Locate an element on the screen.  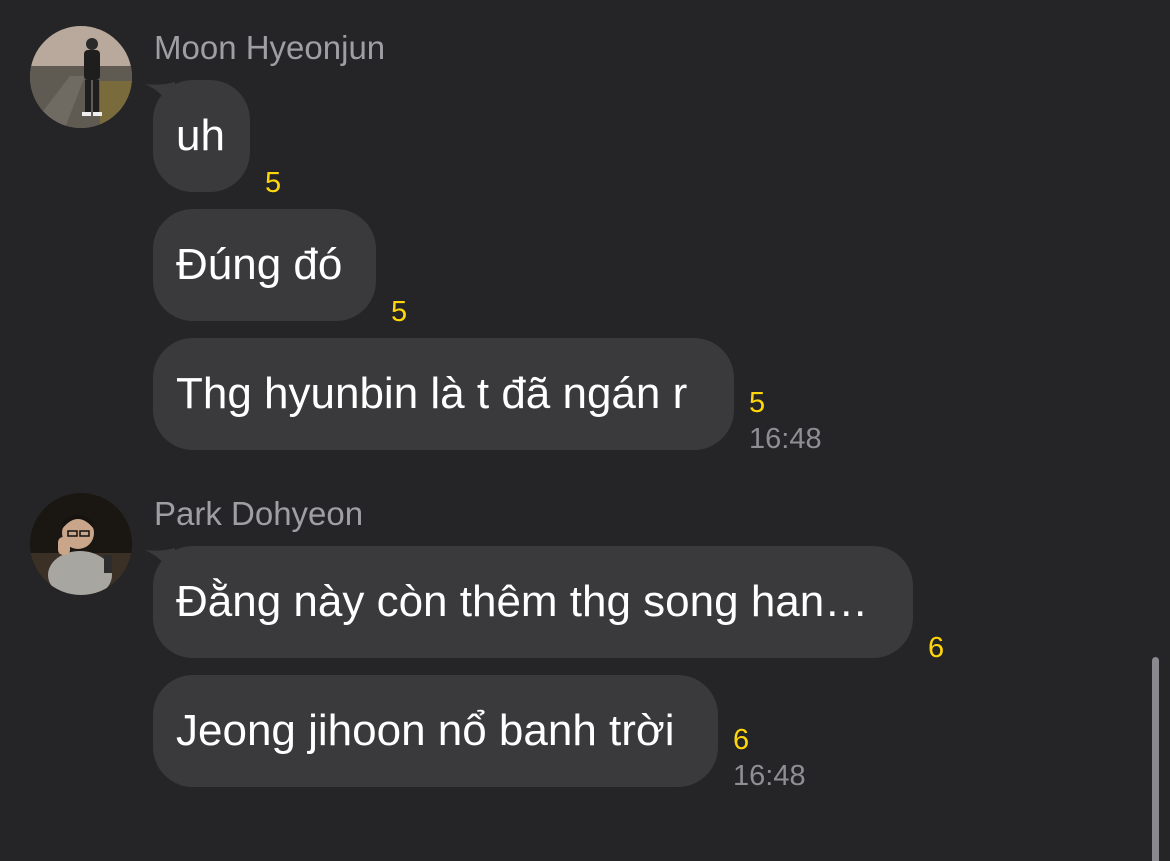
sender-name: Moon Hyeonjun is located at coordinates (270, 47).